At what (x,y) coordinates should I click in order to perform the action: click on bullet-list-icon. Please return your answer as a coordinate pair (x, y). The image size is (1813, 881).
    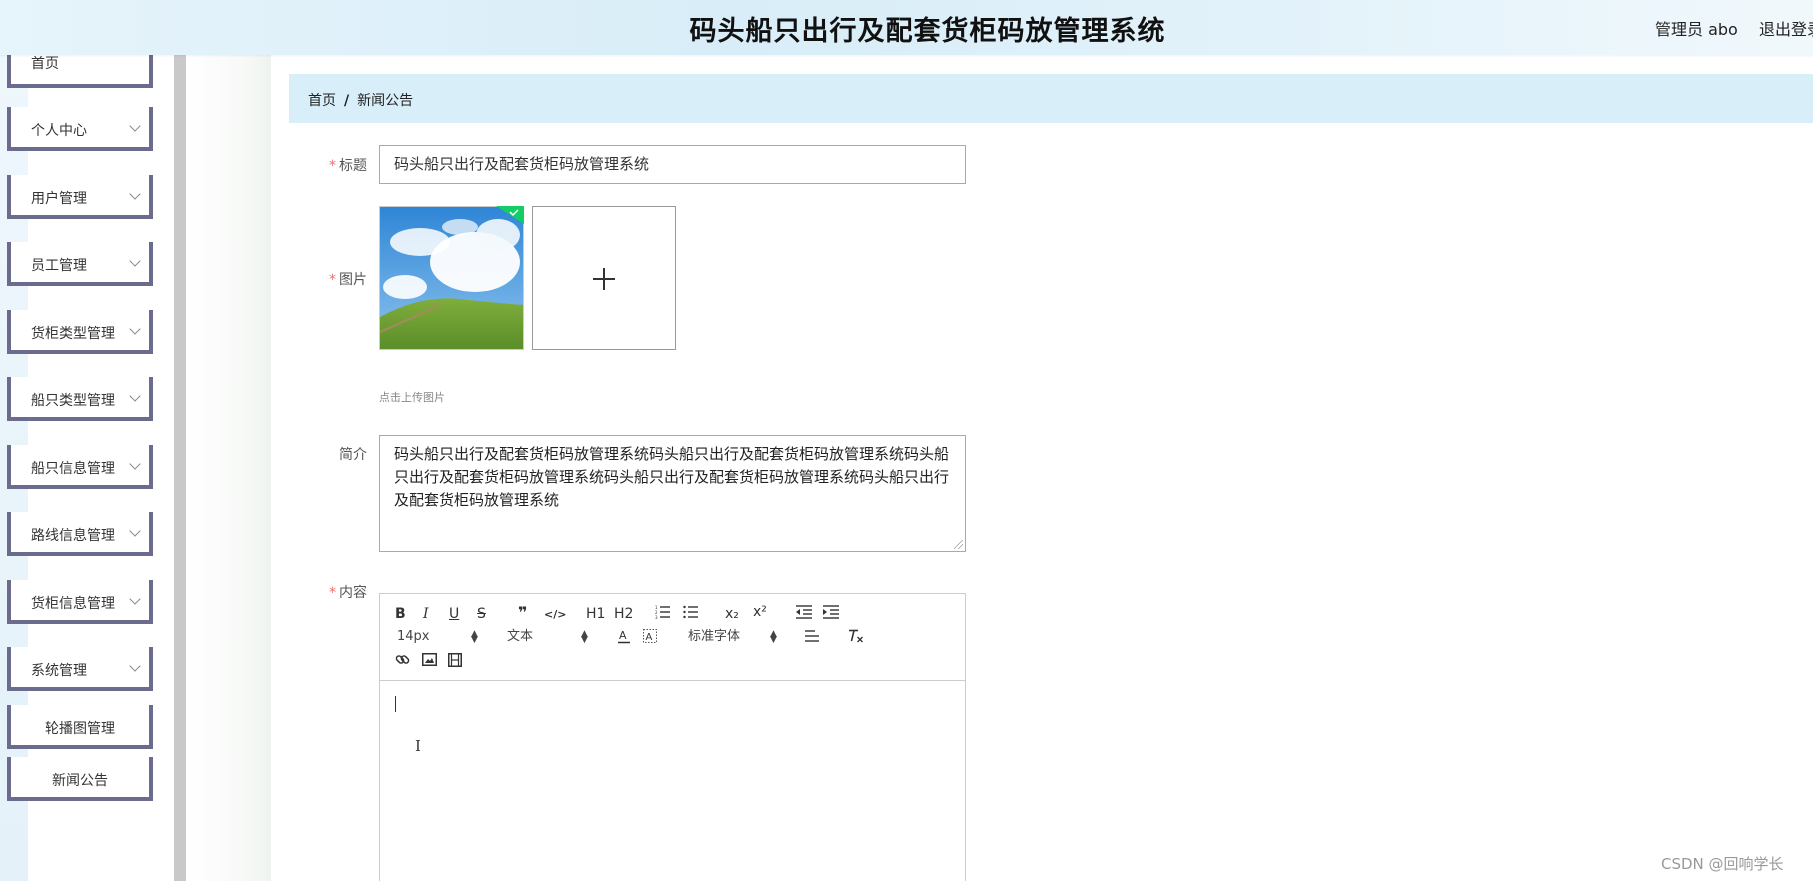
    Looking at the image, I should click on (690, 612).